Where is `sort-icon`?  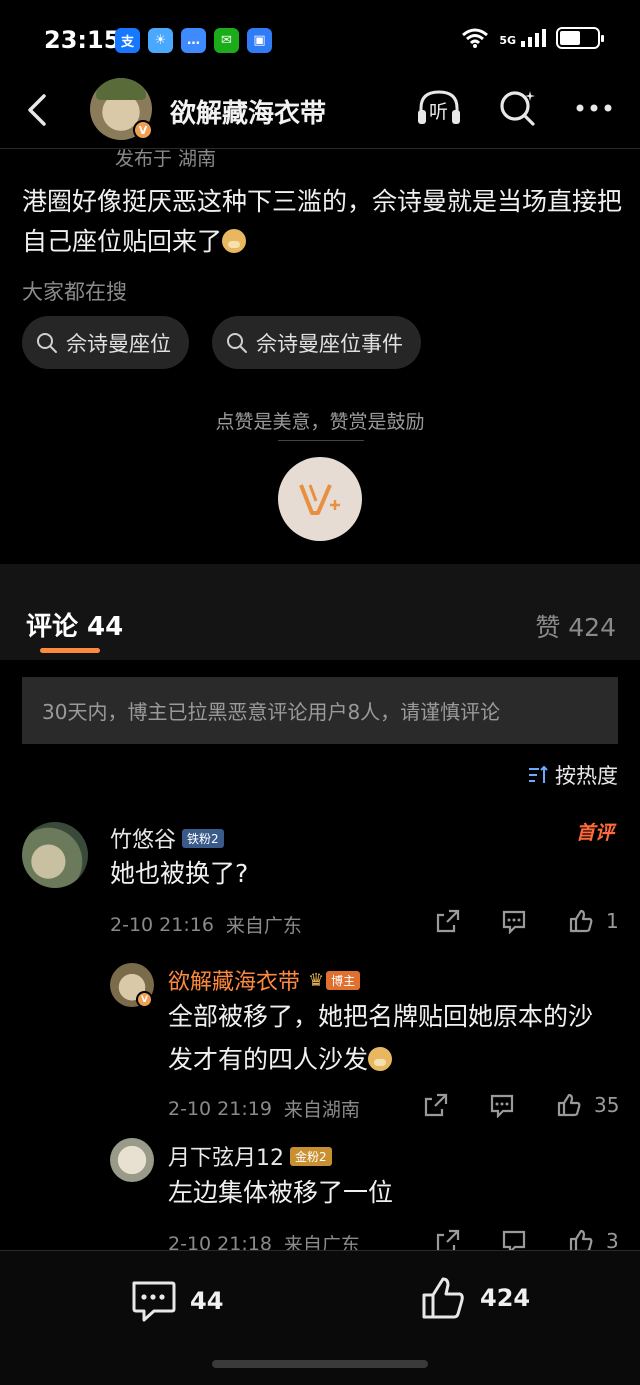
sort-icon is located at coordinates (538, 774).